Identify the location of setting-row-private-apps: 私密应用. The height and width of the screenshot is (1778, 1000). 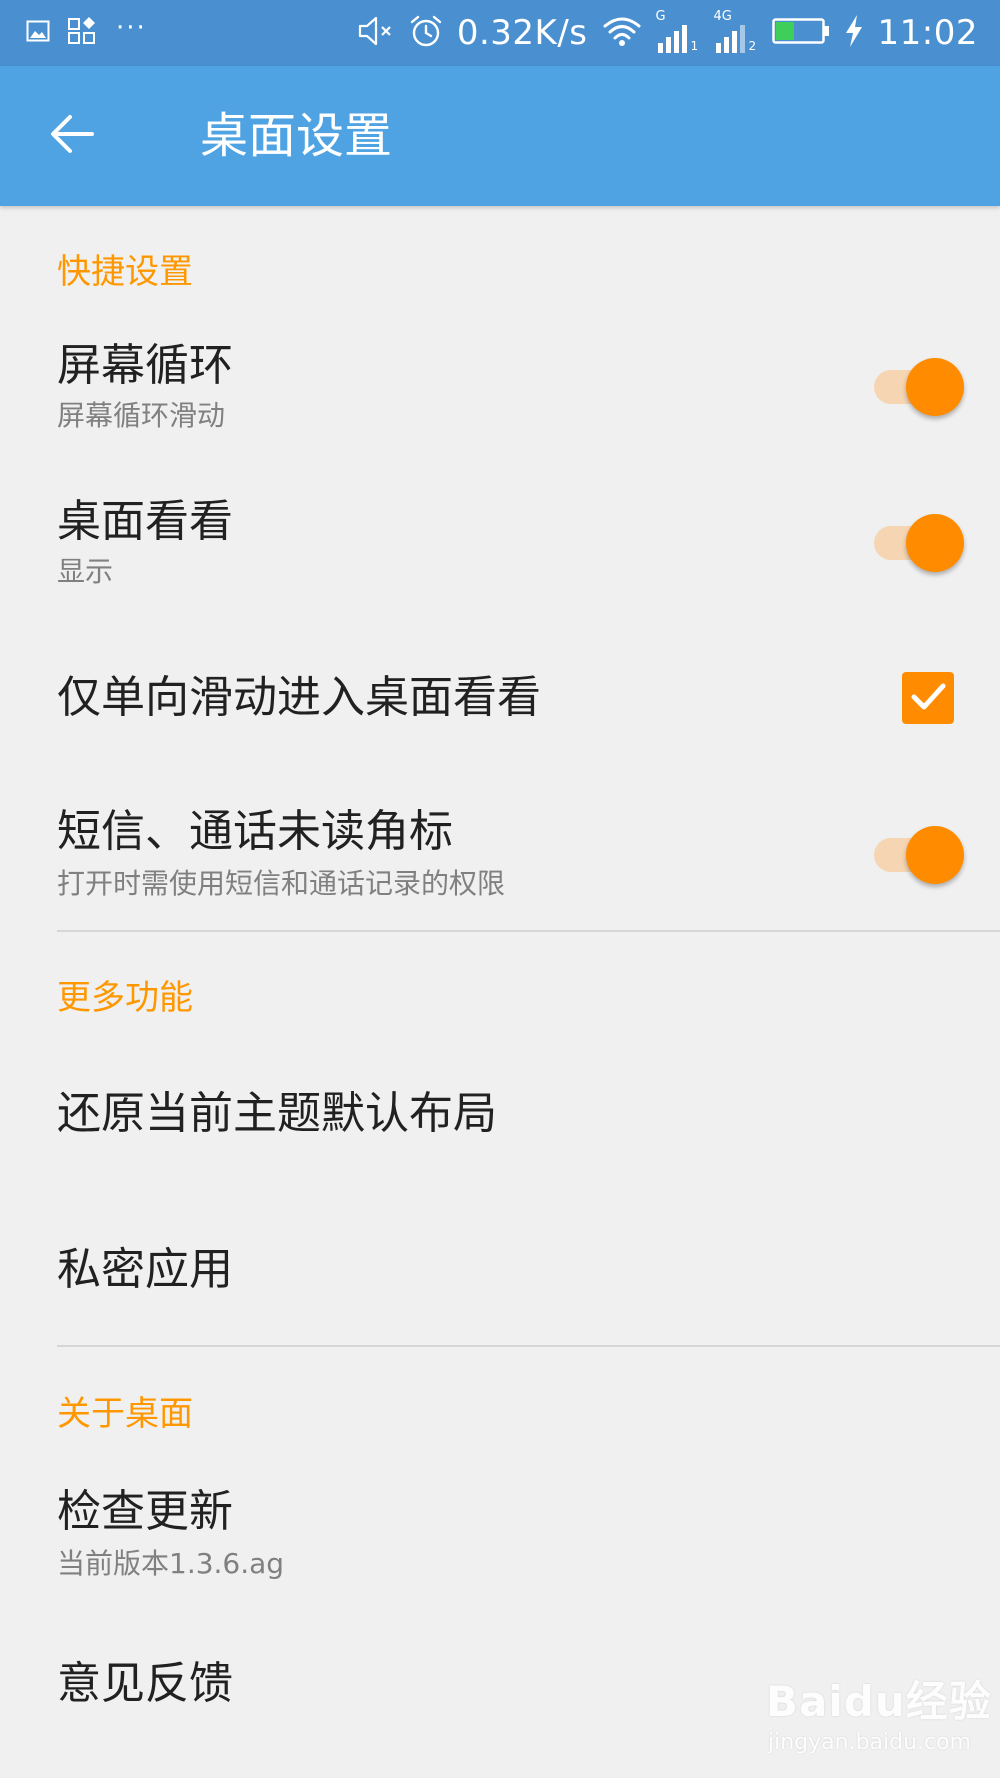
(500, 1270).